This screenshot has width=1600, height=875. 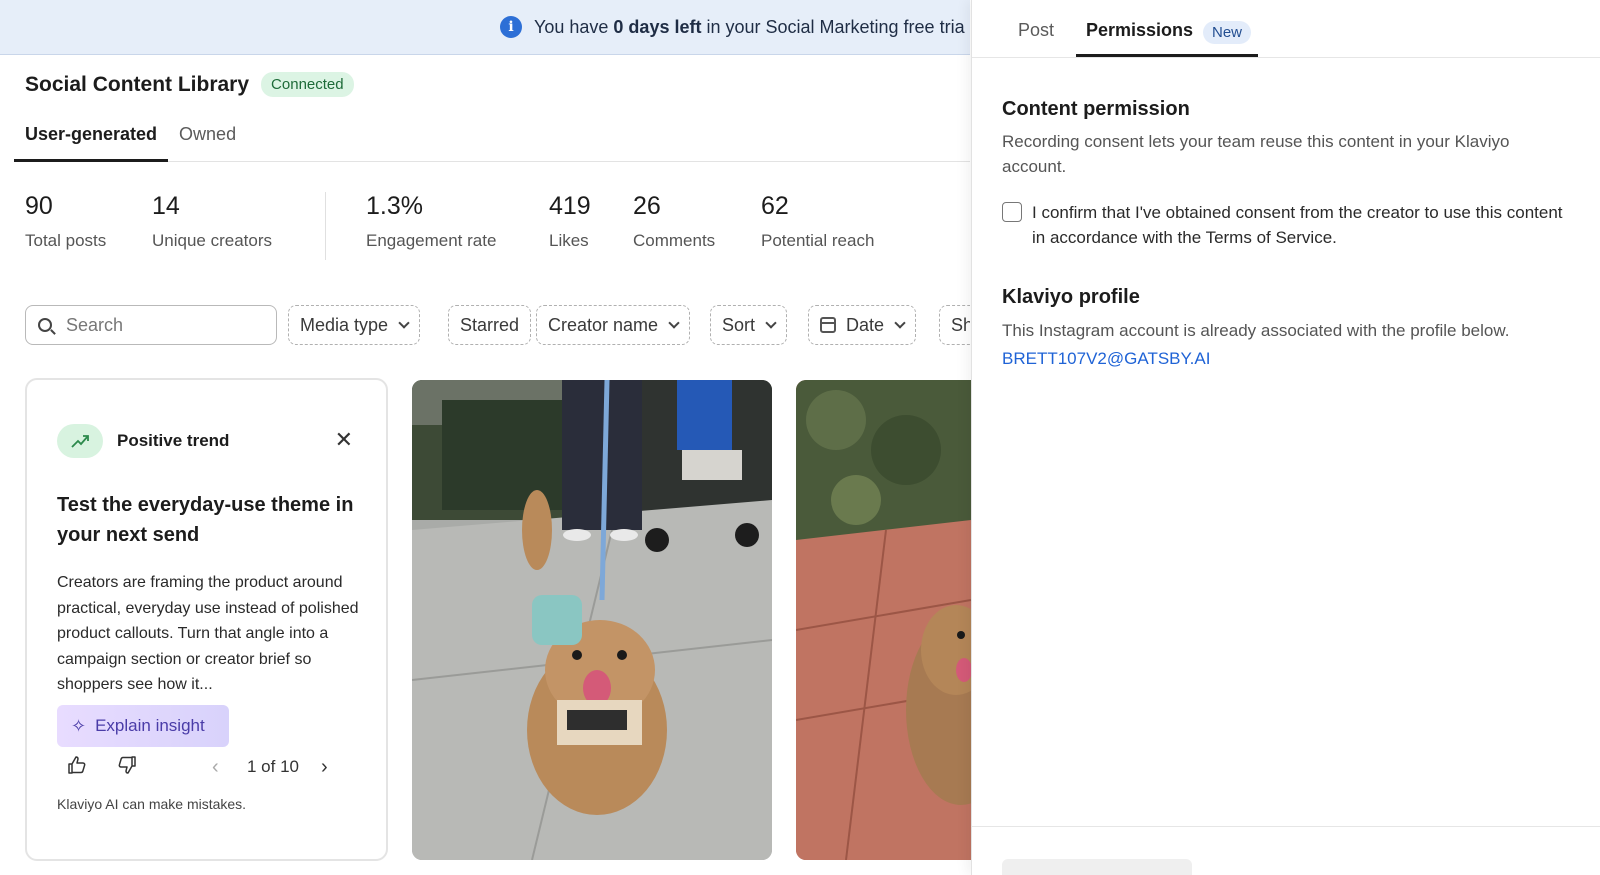 I want to click on search-input, so click(x=161, y=325).